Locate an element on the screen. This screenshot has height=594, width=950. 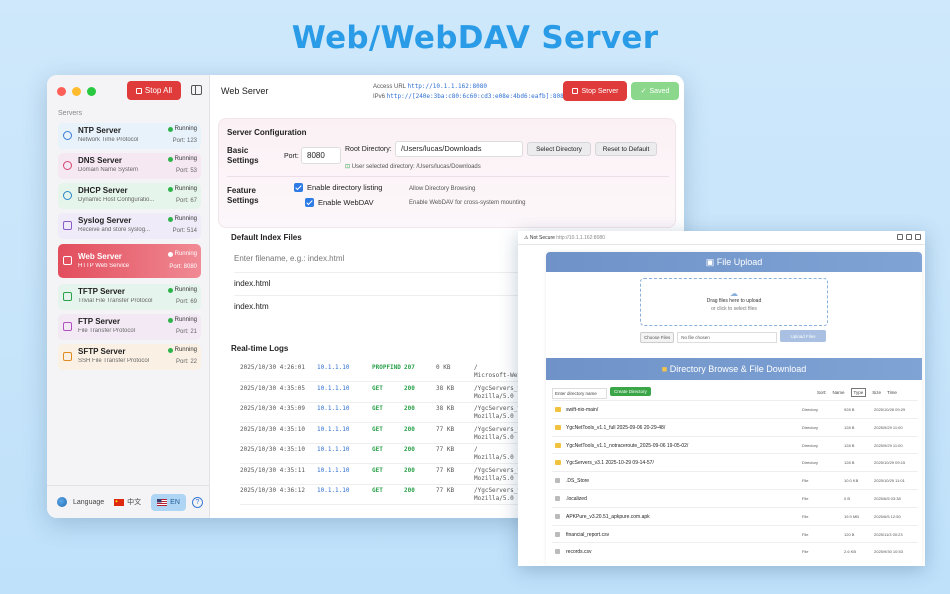
file-name: financial_report.csv is located at coordinates (588, 534).